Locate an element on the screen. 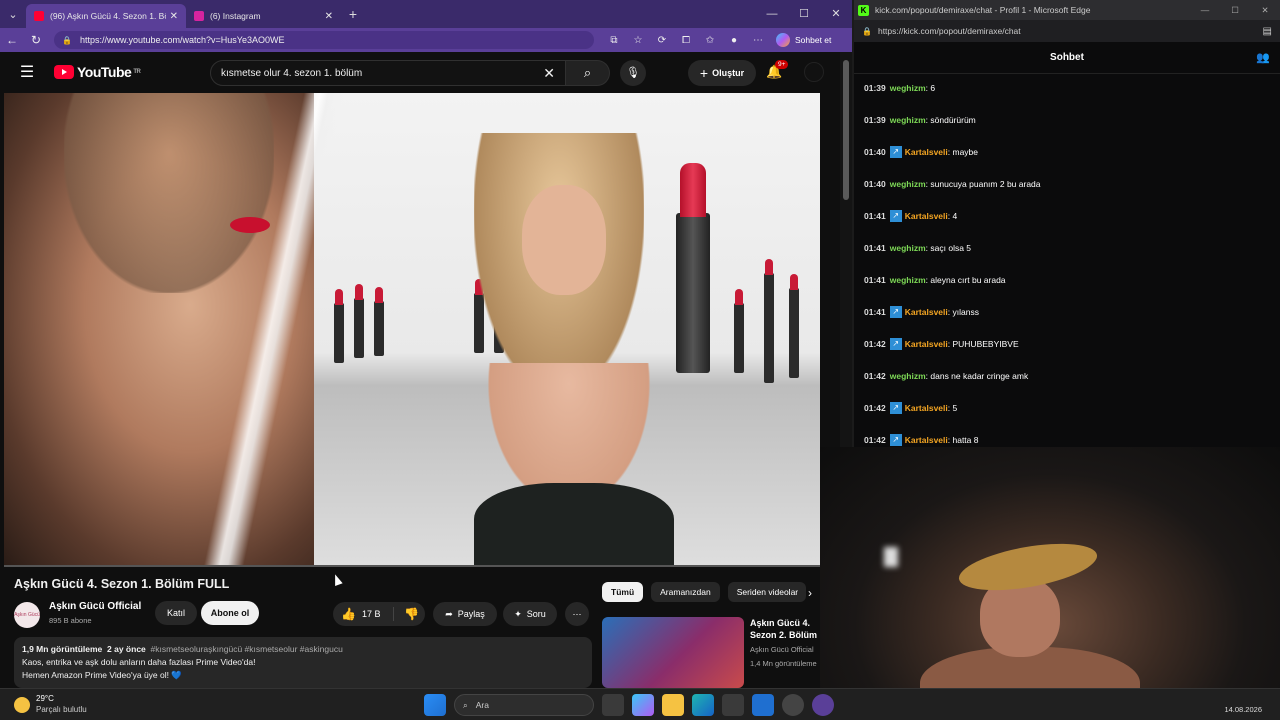  task-view-icon is located at coordinates (613, 705).